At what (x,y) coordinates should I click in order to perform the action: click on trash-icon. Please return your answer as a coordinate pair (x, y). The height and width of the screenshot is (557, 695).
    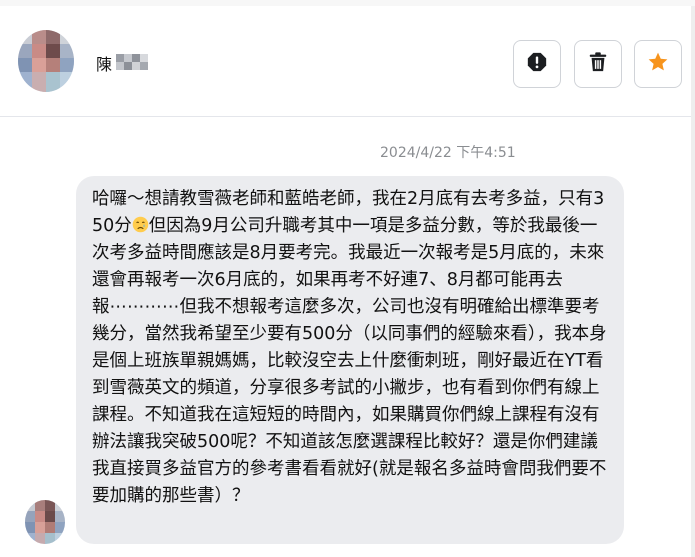
    Looking at the image, I should click on (598, 64).